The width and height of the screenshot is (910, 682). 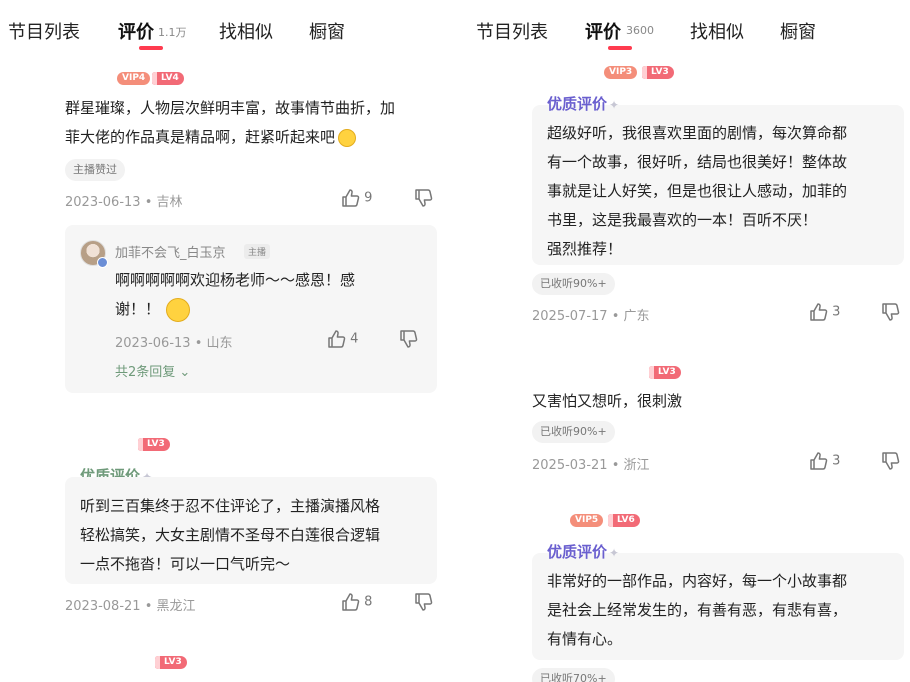 What do you see at coordinates (95, 170) in the screenshot?
I see `host-liked-tag: 主播赞过` at bounding box center [95, 170].